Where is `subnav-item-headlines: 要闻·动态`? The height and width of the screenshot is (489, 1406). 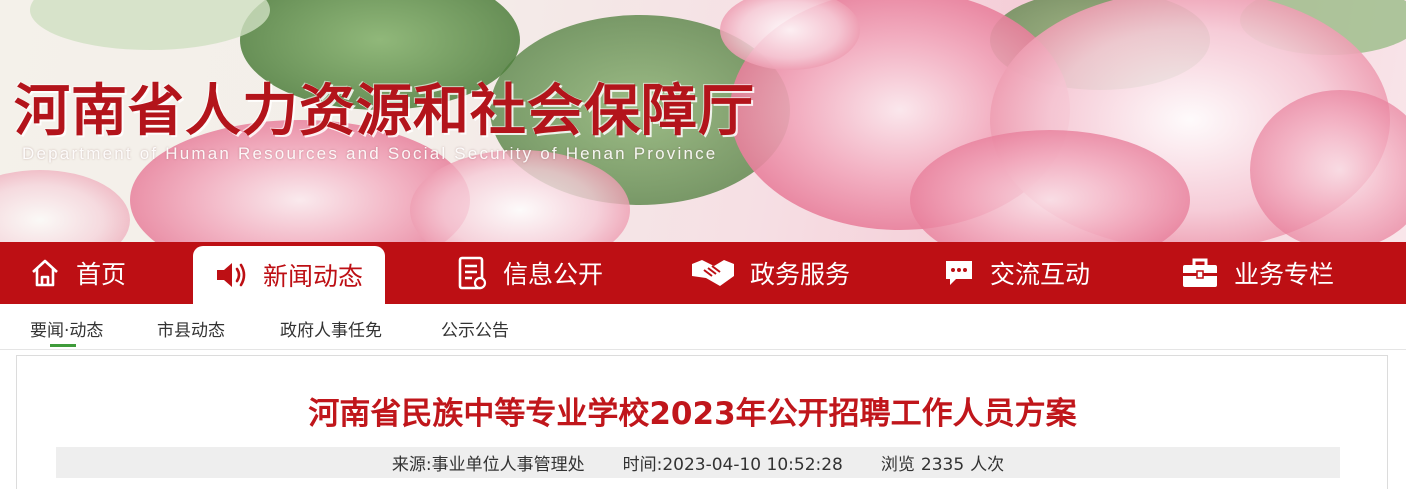 subnav-item-headlines: 要闻·动态 is located at coordinates (66, 328).